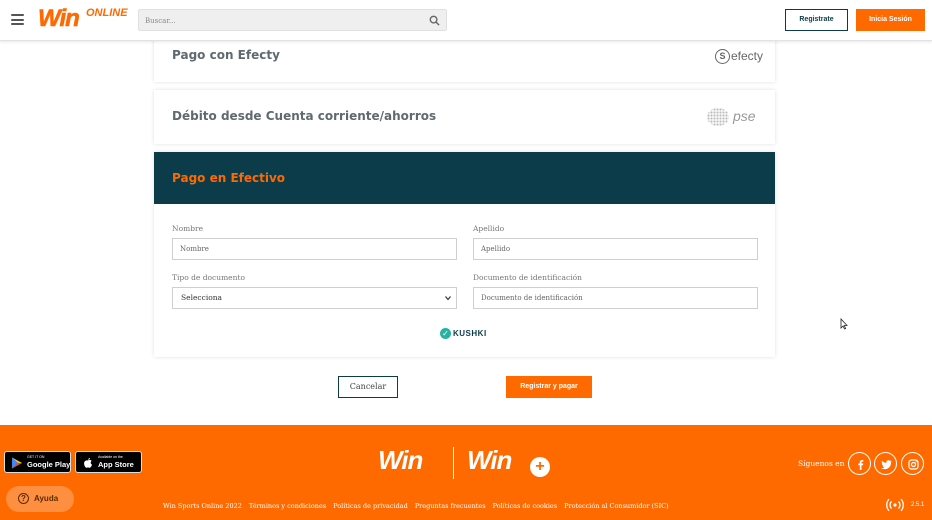 Image resolution: width=932 pixels, height=520 pixels. I want to click on efecty-logo: Sefecty, so click(738, 56).